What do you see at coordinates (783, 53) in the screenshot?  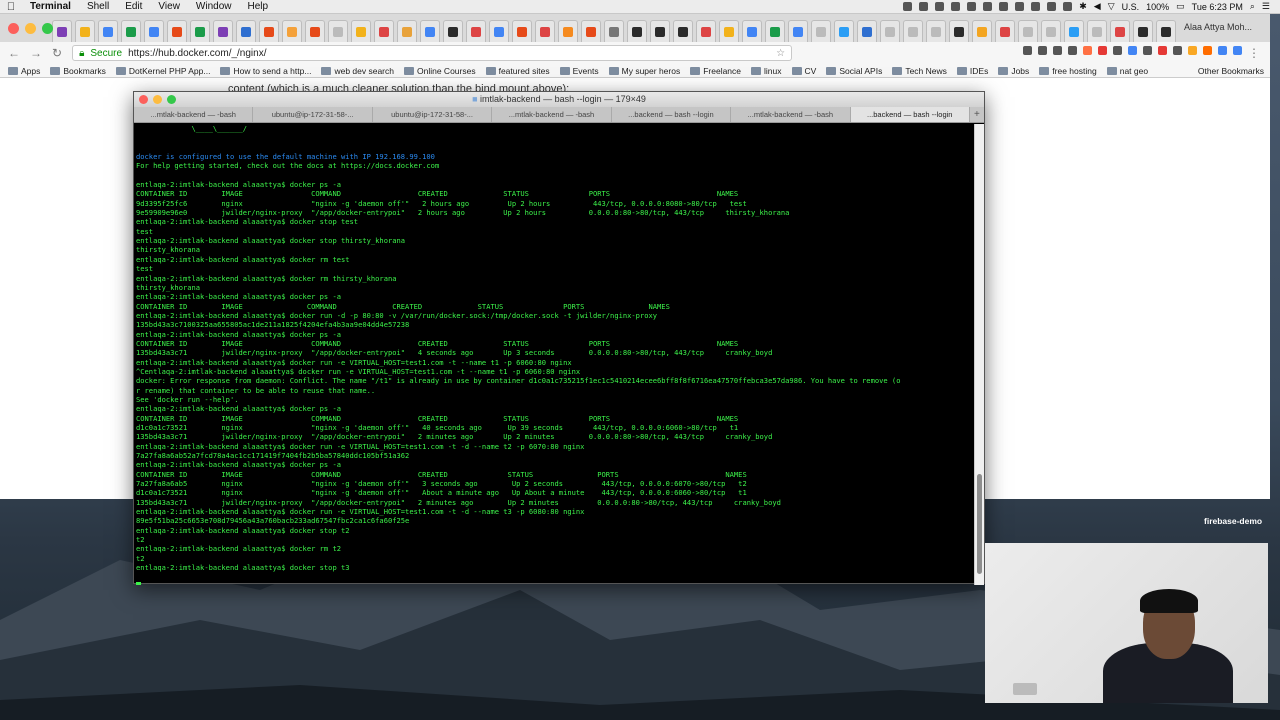 I see `bookmark-star-icon: ☆` at bounding box center [783, 53].